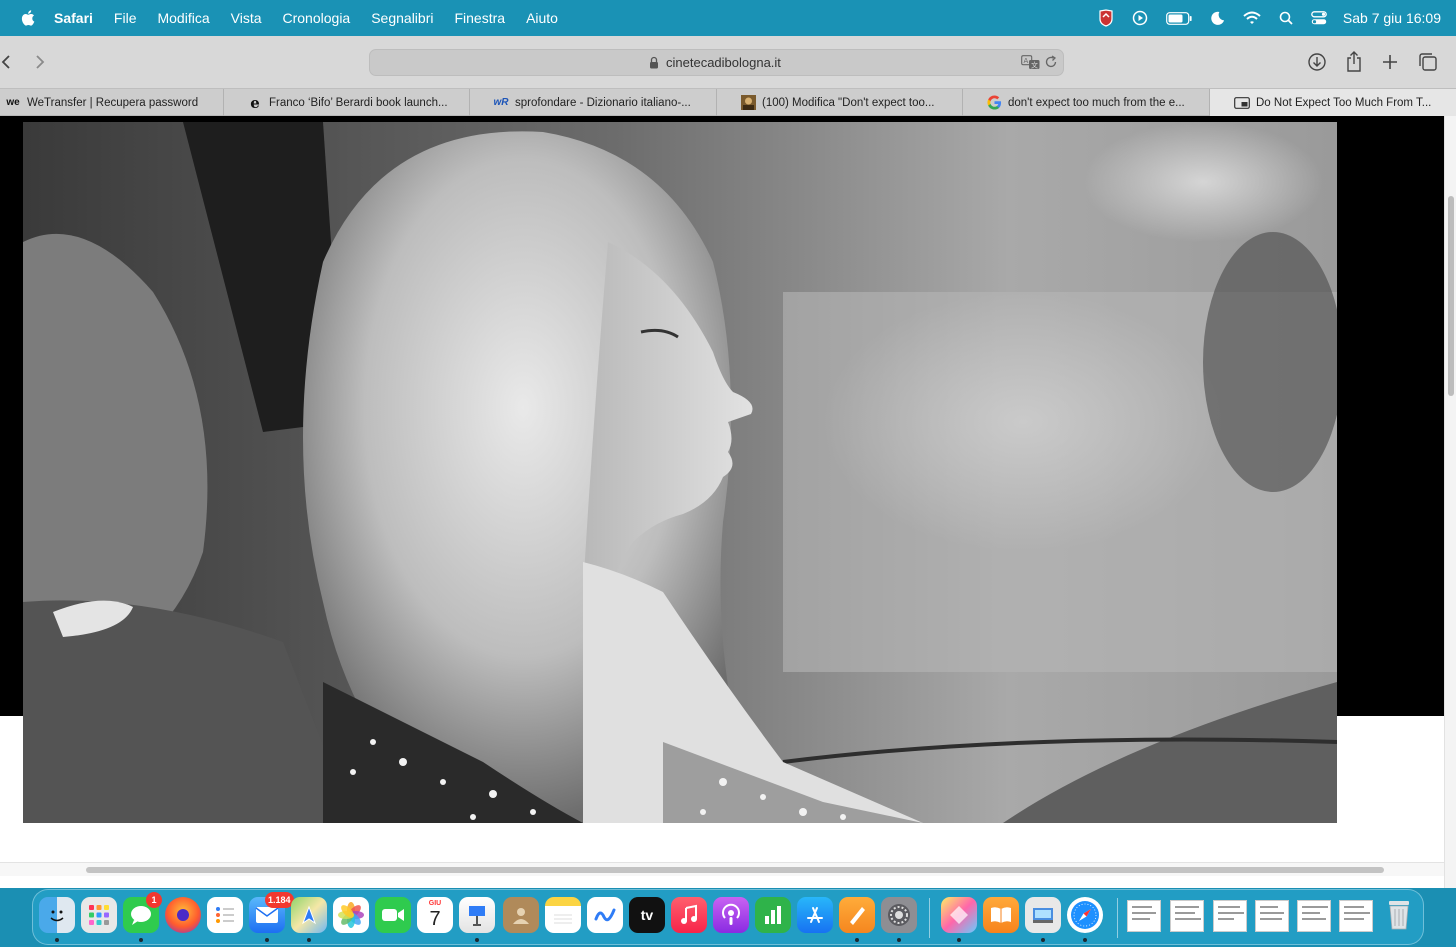  I want to click on menu-modifica: Modifica, so click(183, 18).